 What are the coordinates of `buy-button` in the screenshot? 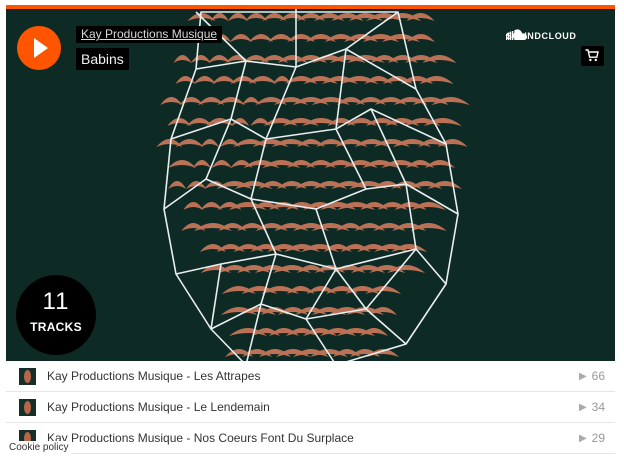 It's located at (592, 56).